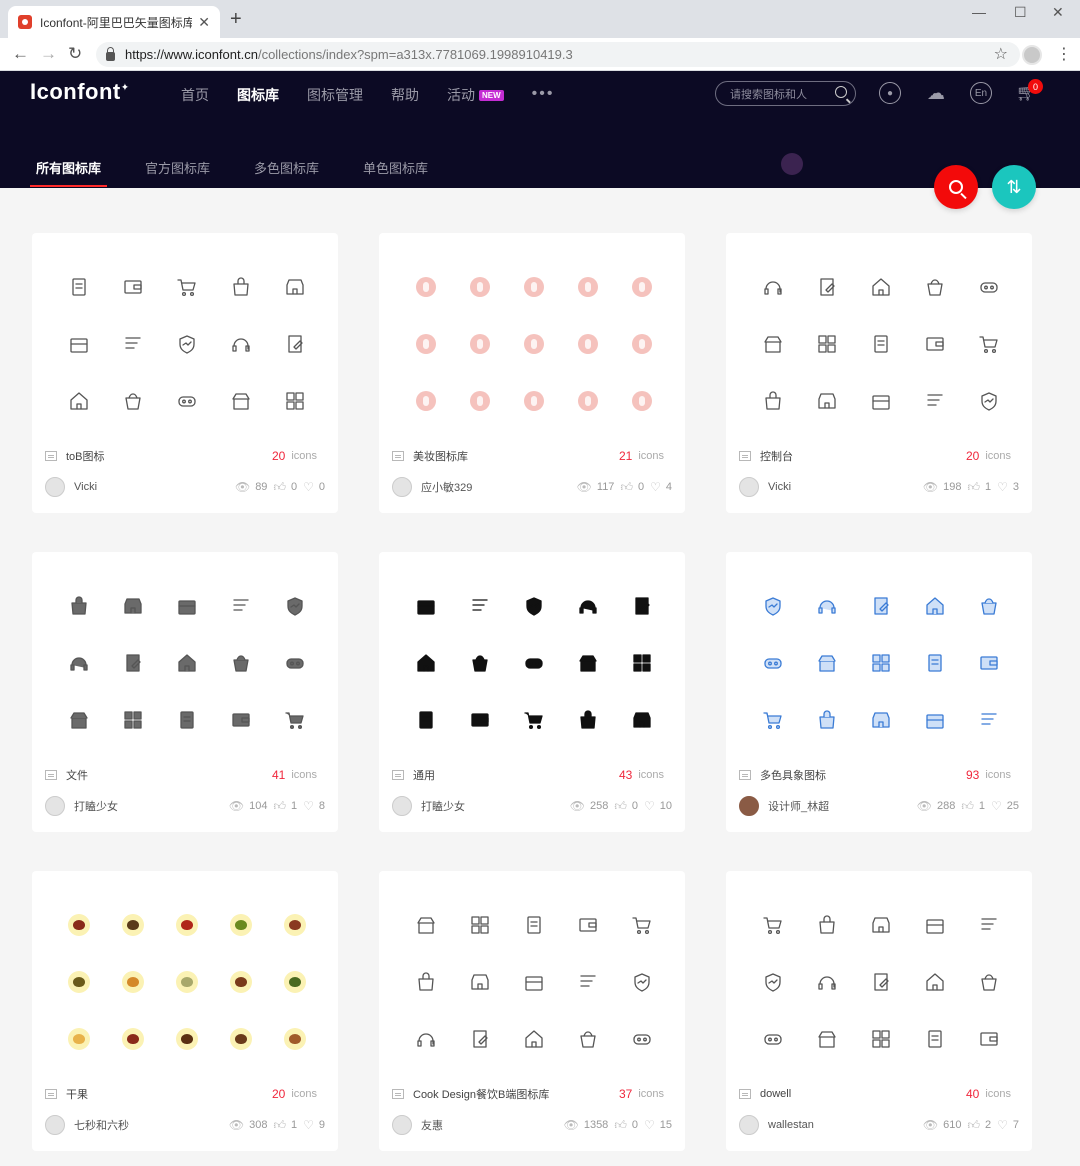 Image resolution: width=1080 pixels, height=1166 pixels. What do you see at coordinates (1058, 12) in the screenshot?
I see `window-close-icon: ✕` at bounding box center [1058, 12].